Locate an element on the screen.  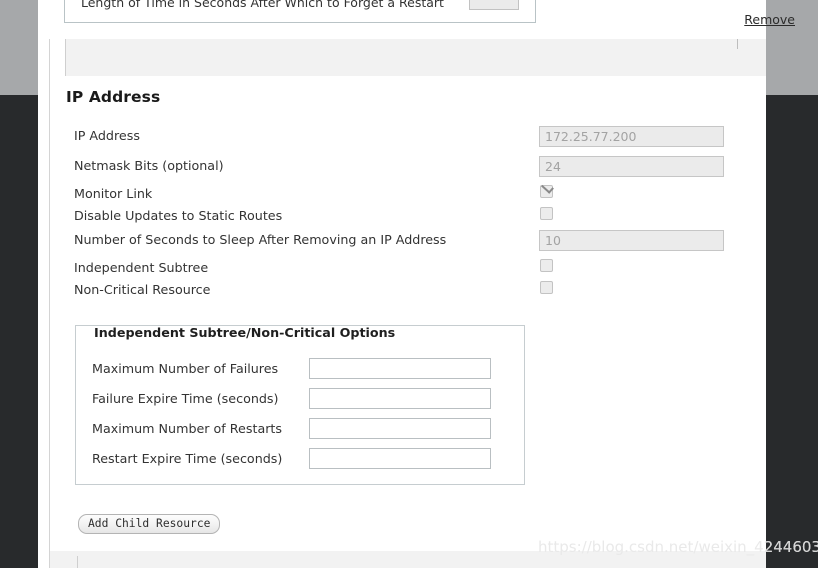
form-row-label: IP Address is located at coordinates (107, 135).